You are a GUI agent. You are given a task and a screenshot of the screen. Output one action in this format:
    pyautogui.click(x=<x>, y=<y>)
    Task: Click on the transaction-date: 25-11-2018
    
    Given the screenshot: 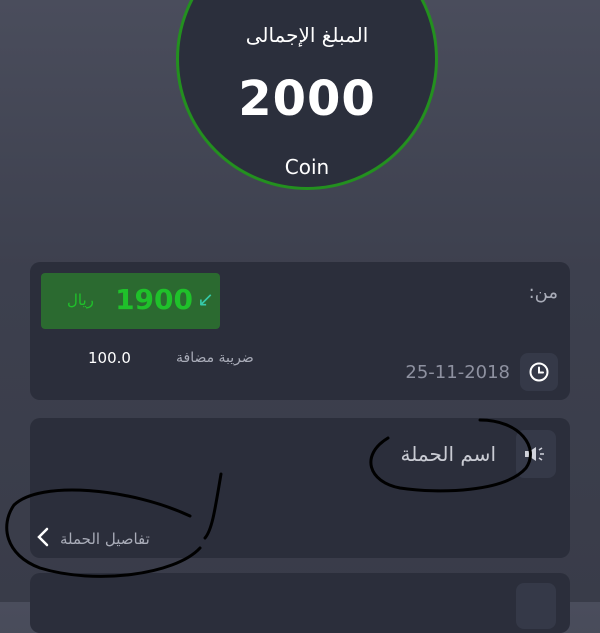 What is the action you would take?
    pyautogui.click(x=457, y=372)
    